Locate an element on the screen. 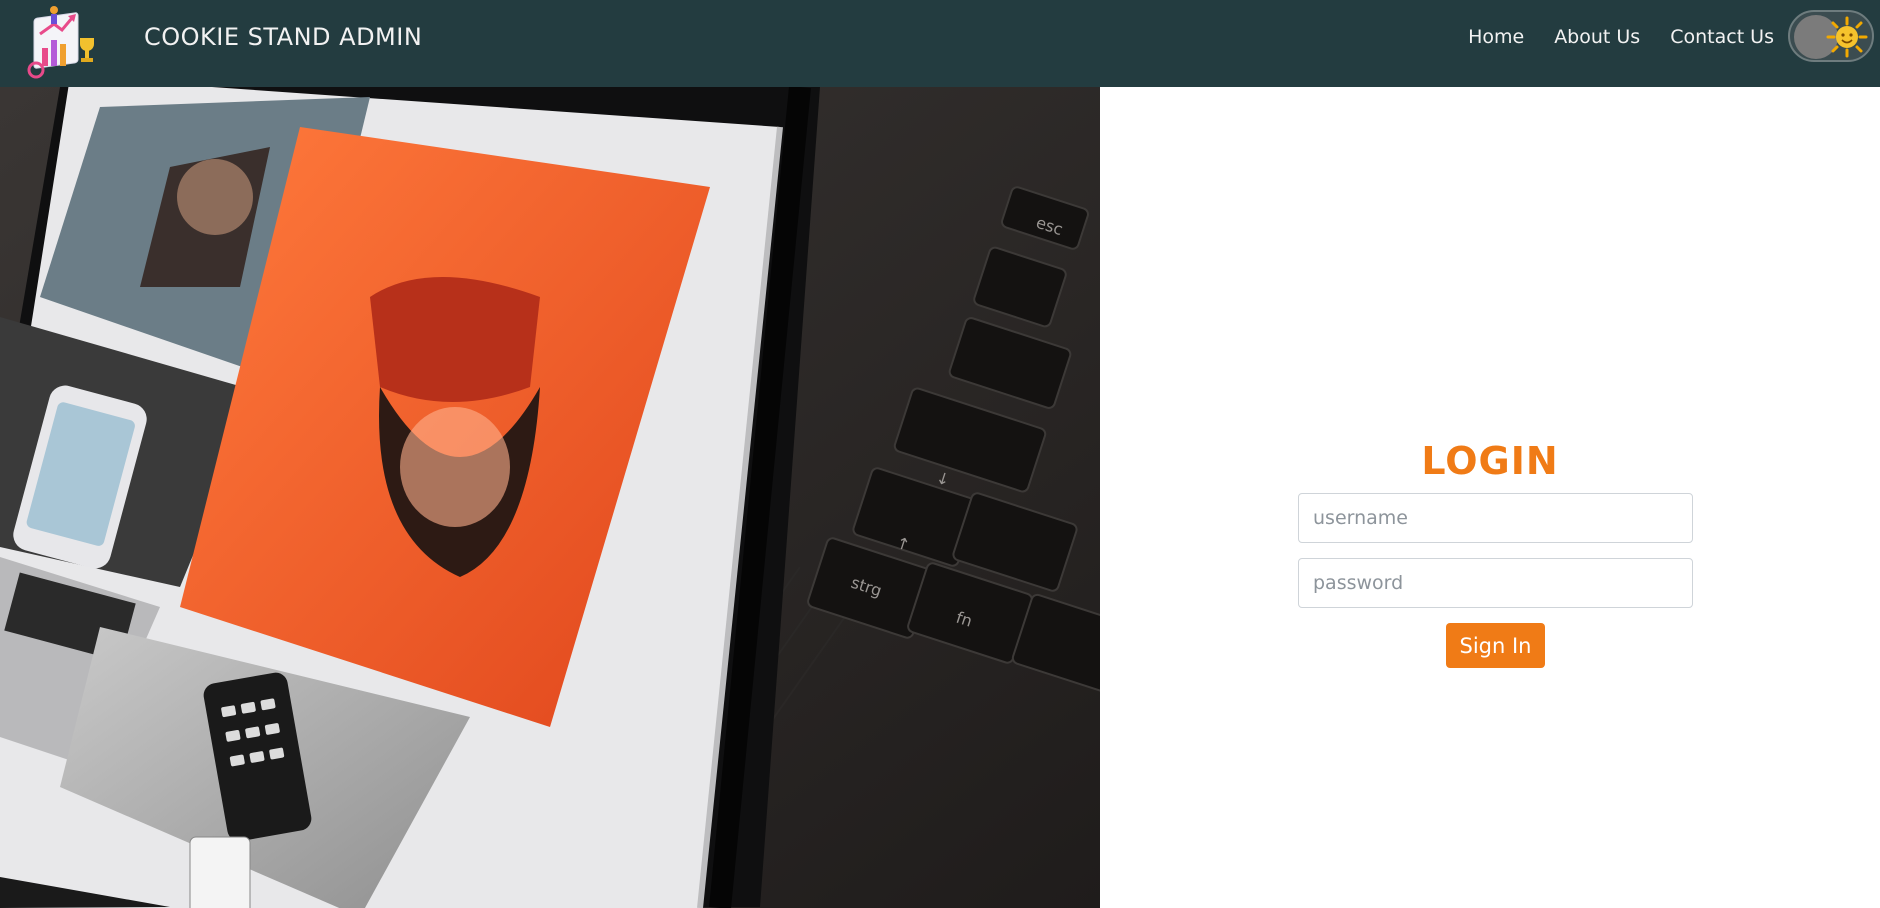  login-title: LOGIN is located at coordinates (1490, 461).